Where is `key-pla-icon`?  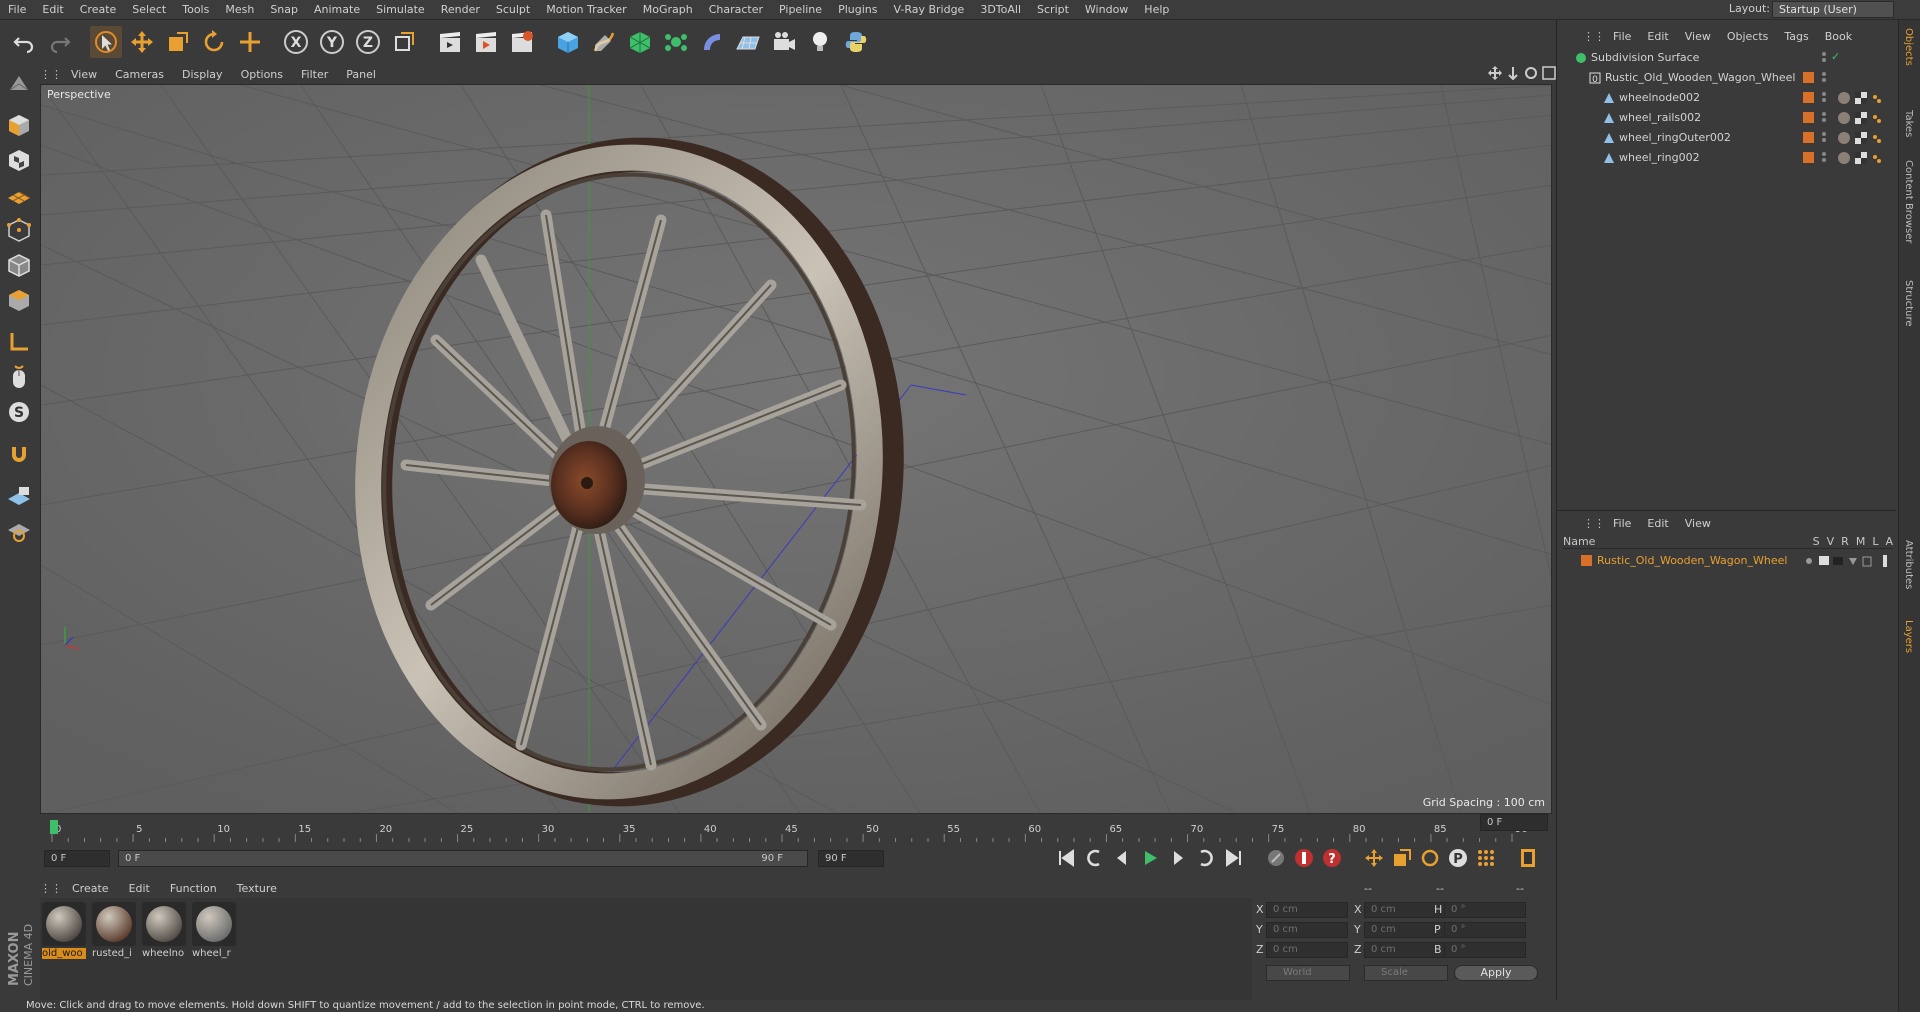
key-pla-icon is located at coordinates (1486, 858).